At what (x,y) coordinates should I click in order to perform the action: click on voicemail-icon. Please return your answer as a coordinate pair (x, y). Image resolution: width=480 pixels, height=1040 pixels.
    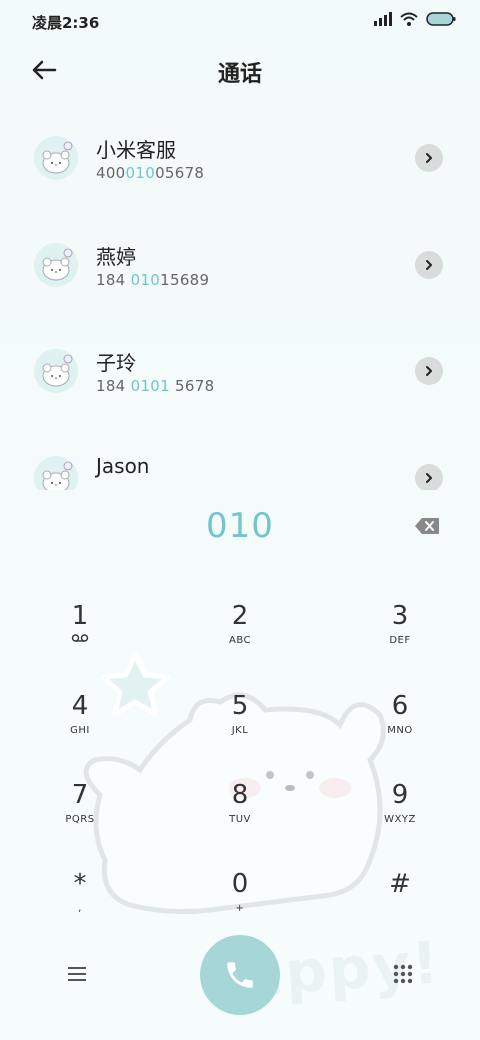
    Looking at the image, I should click on (80, 641).